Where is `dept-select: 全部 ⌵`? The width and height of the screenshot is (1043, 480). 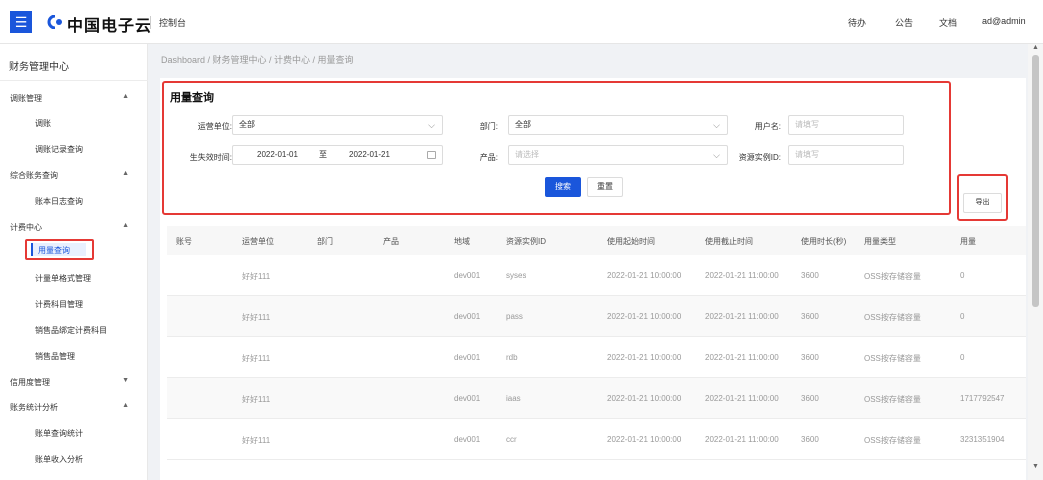 dept-select: 全部 ⌵ is located at coordinates (618, 125).